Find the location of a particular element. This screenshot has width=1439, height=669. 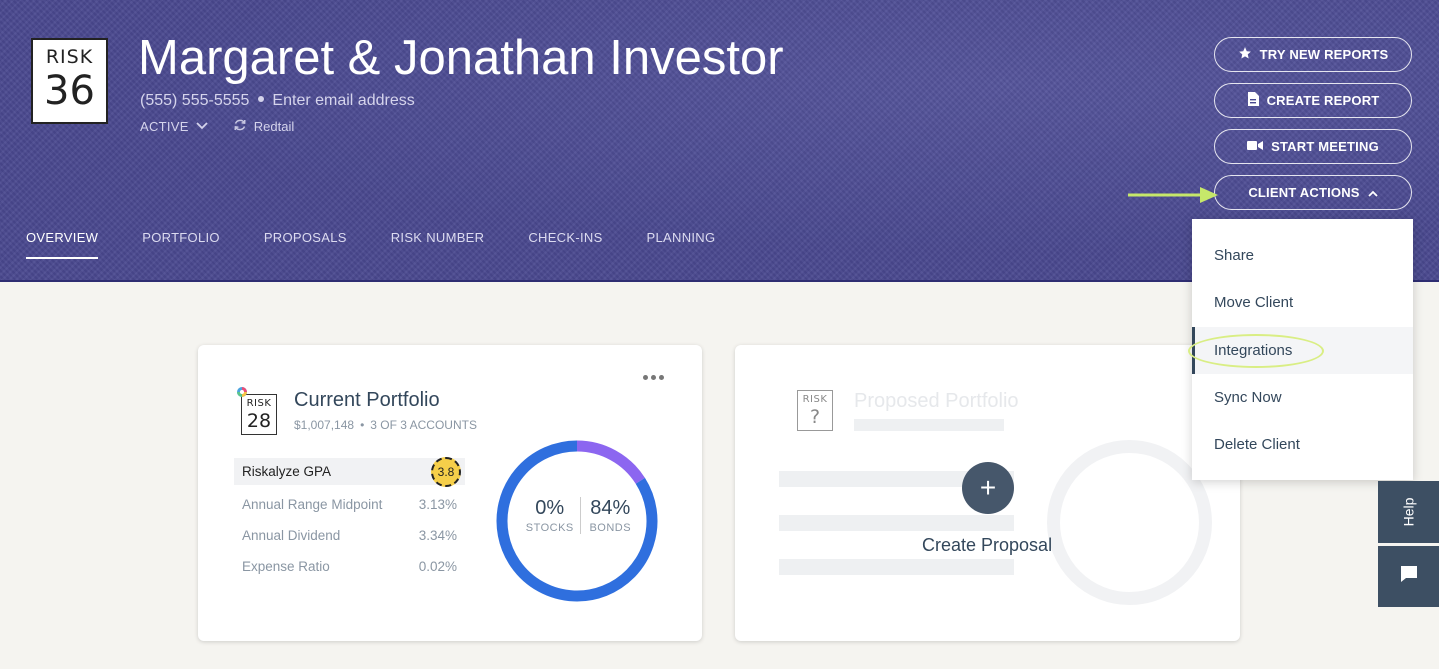

start-meeting-button: START MEETING is located at coordinates (1313, 146).